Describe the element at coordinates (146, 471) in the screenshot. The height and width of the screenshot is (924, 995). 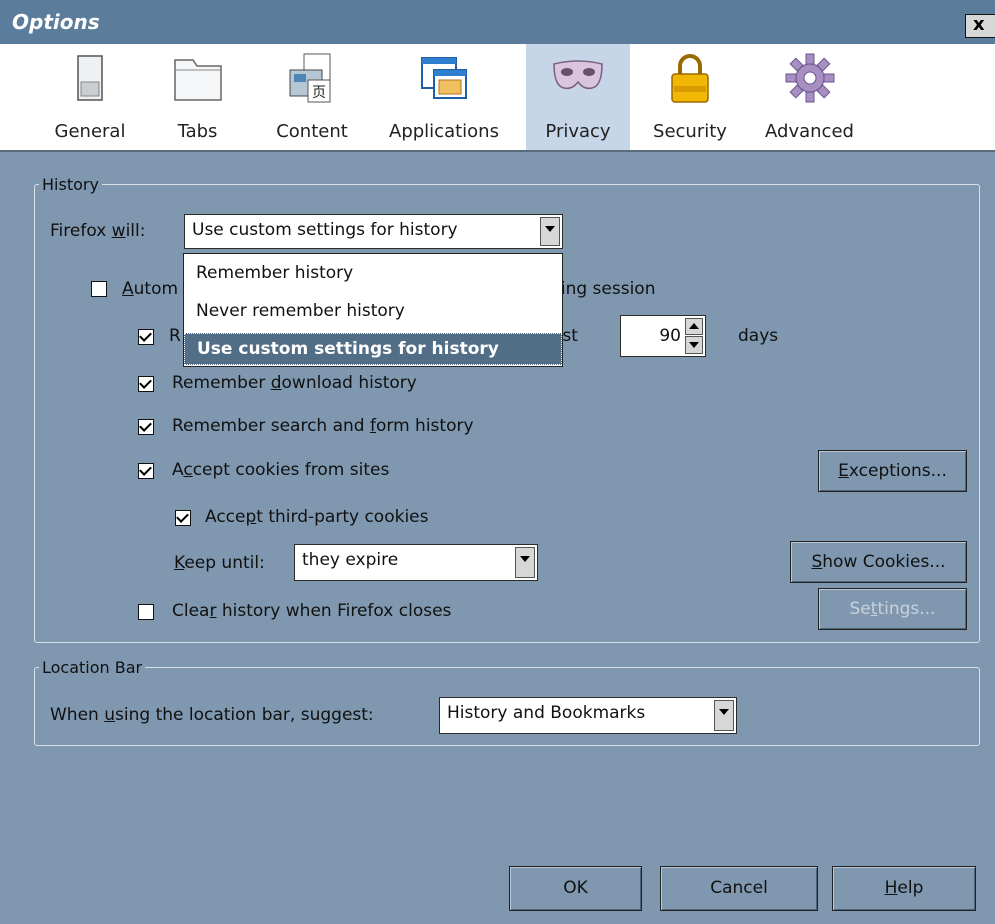
I see `accept-cookies-checkbox` at that location.